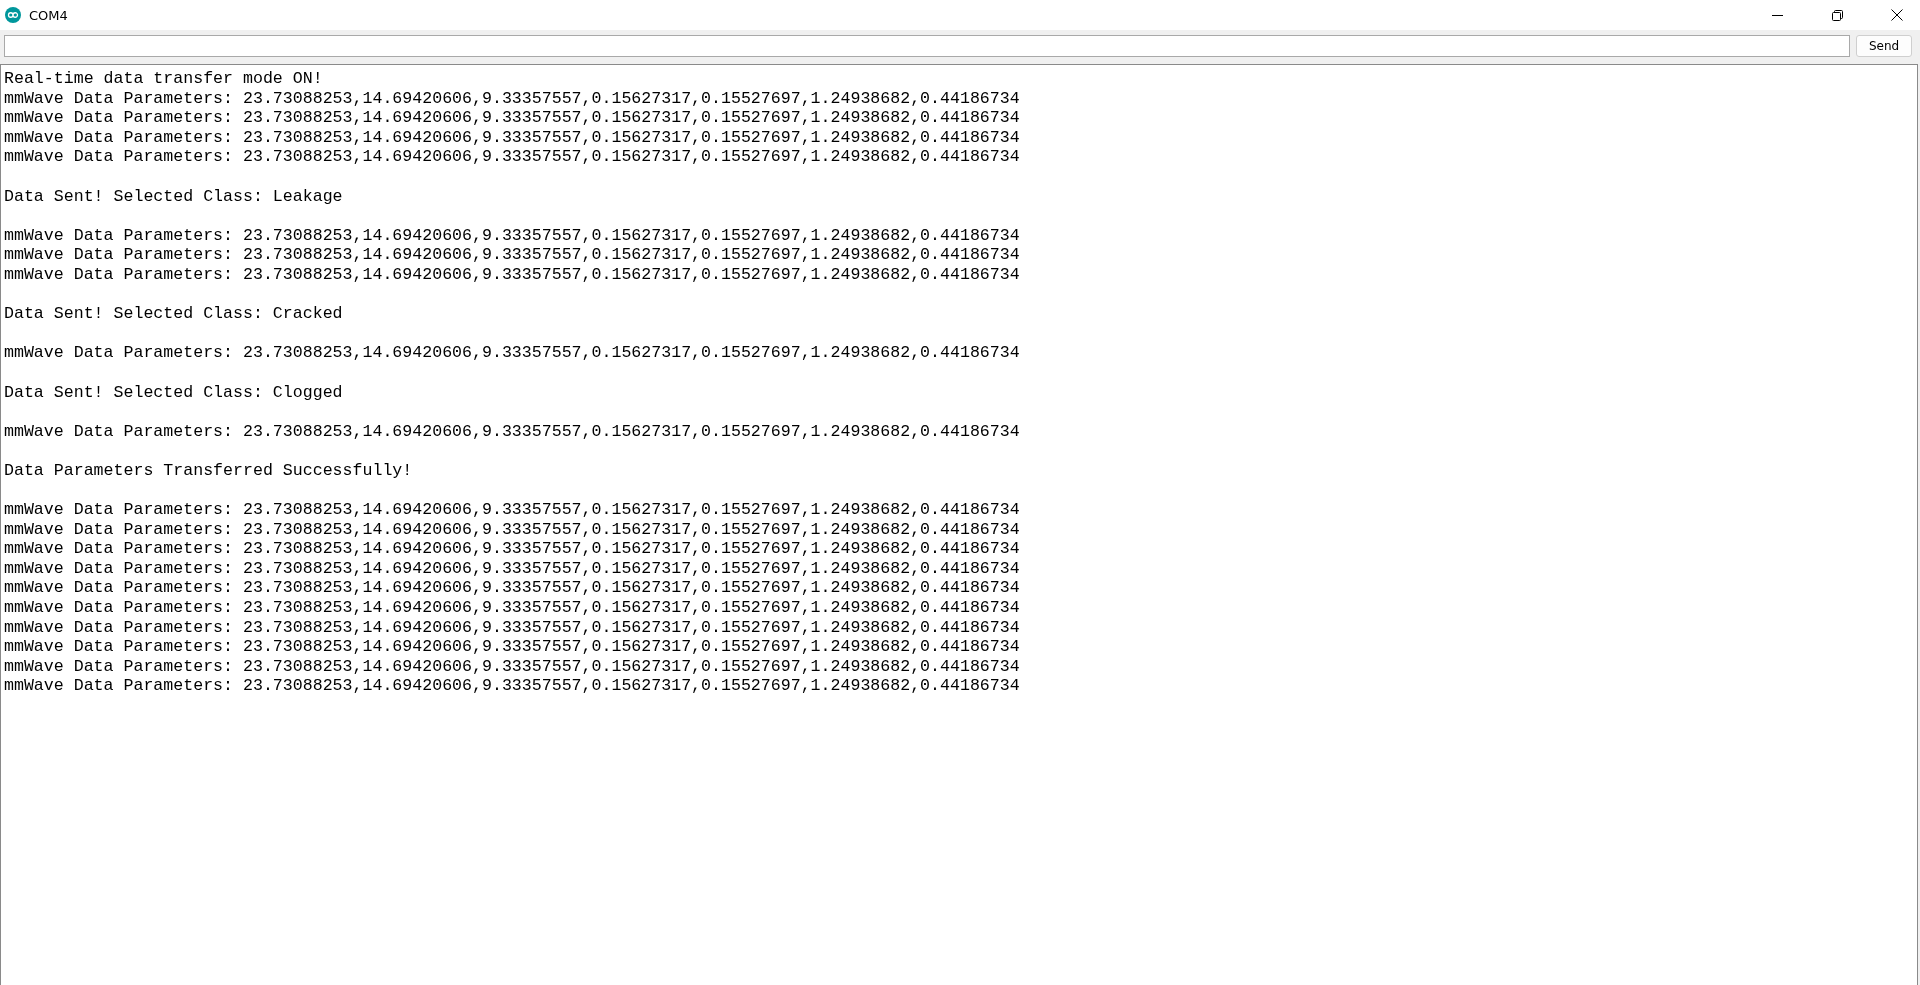  I want to click on restore-icon, so click(1837, 15).